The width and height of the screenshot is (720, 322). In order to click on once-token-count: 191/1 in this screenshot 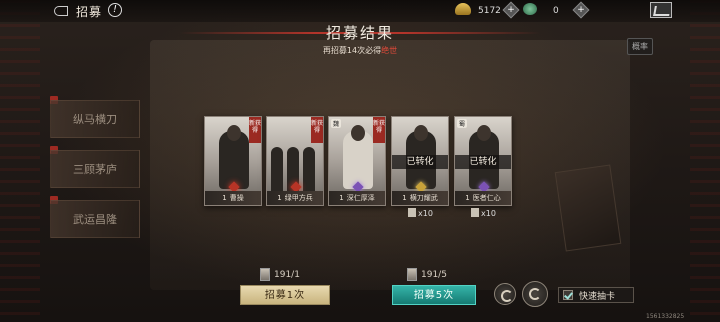, I will do `click(280, 274)`.